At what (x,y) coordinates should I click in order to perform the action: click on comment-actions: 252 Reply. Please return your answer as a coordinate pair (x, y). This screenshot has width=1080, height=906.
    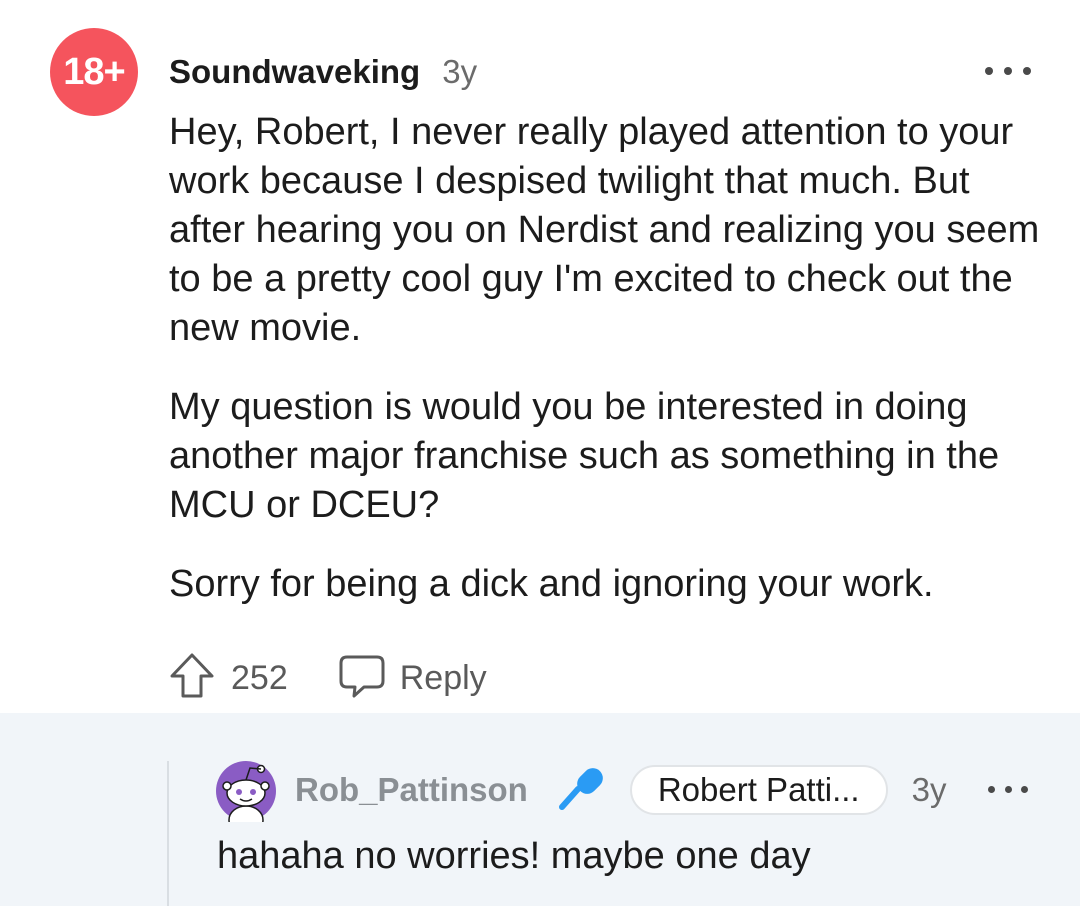
    Looking at the image, I should click on (327, 678).